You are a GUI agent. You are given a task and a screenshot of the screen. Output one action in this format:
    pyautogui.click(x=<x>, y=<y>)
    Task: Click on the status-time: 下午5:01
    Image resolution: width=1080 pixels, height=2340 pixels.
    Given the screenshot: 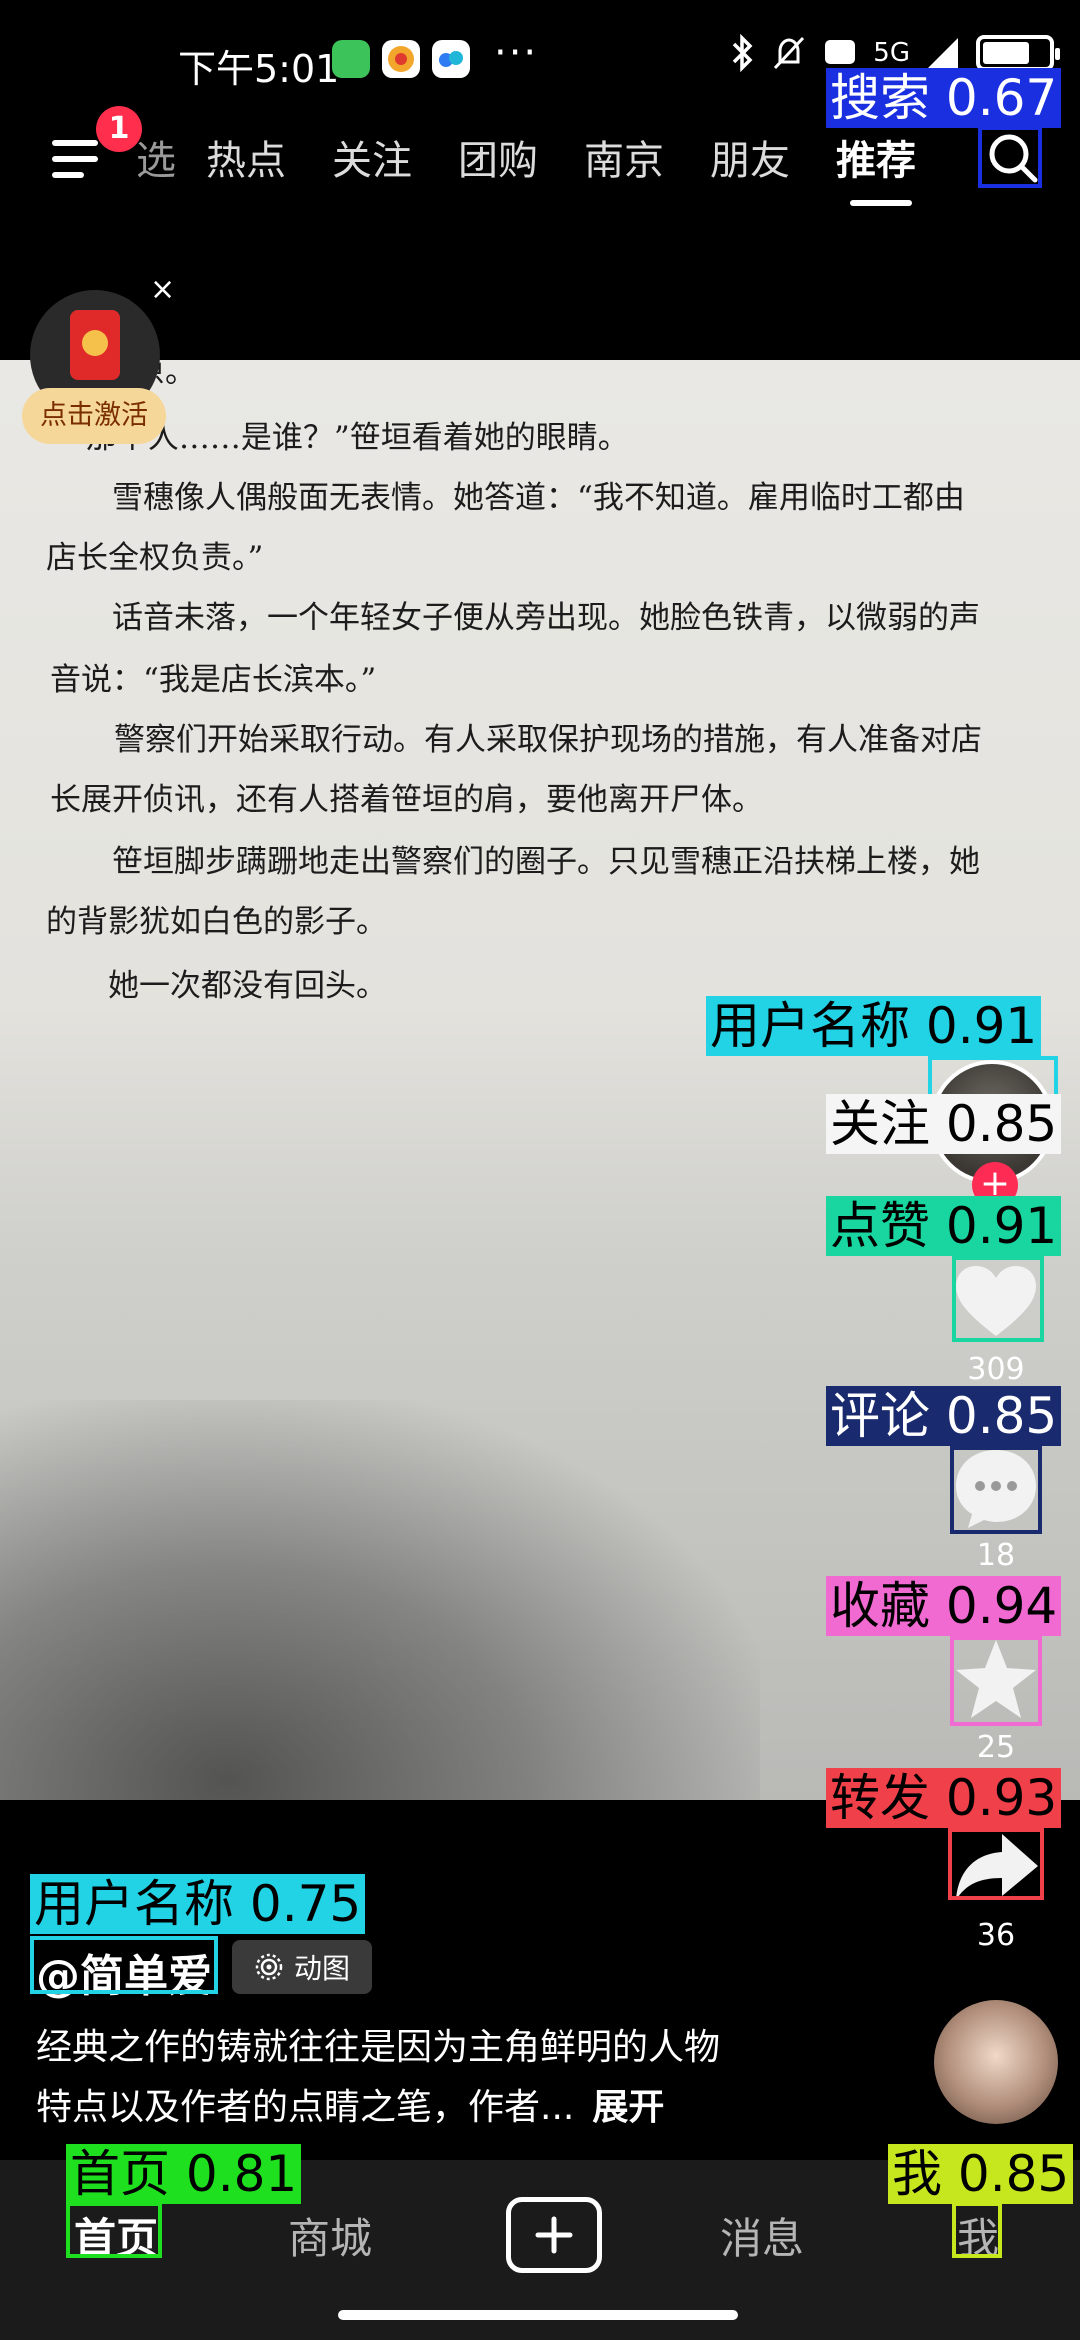 What is the action you would take?
    pyautogui.click(x=259, y=69)
    